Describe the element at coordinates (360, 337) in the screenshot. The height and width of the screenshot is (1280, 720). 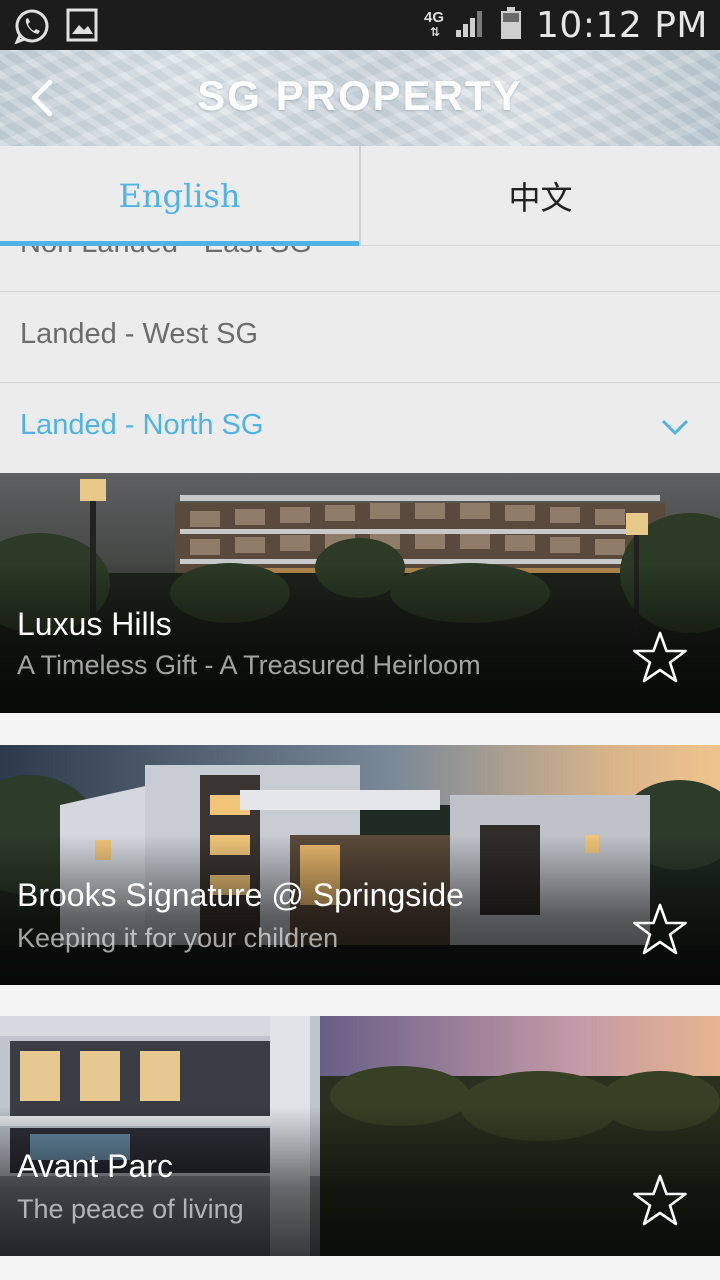
I see `category-item: Landed - West SG` at that location.